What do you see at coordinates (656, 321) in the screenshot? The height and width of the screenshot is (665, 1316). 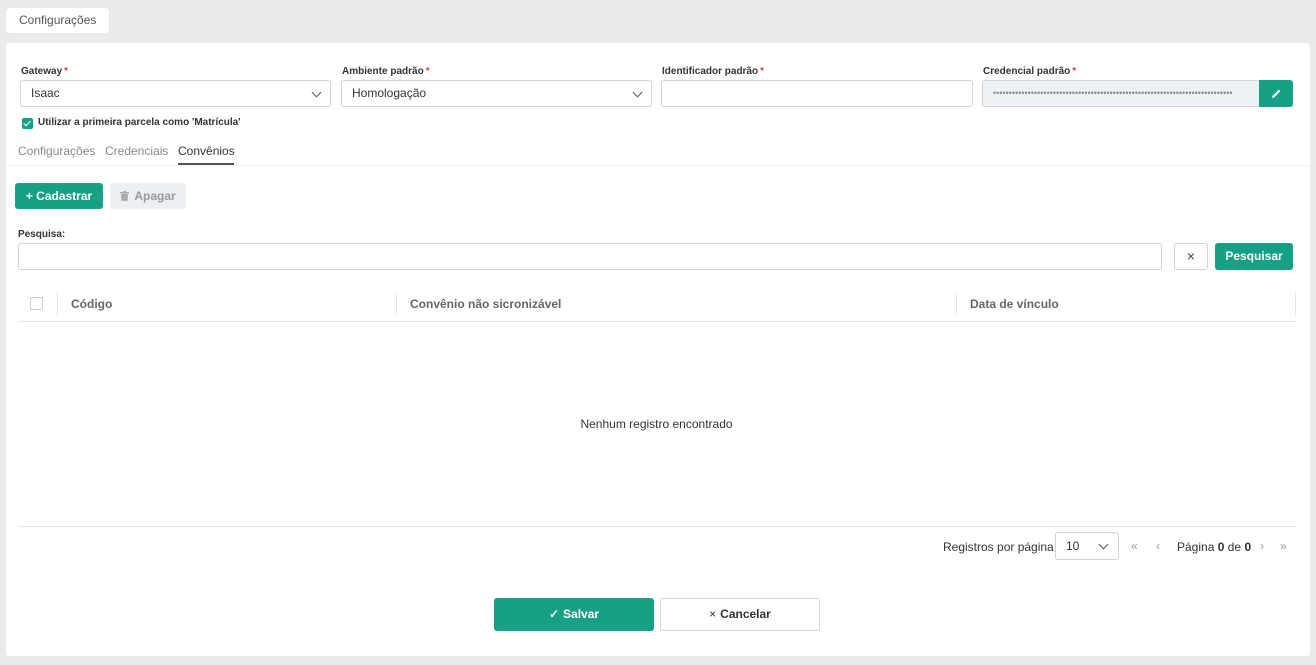 I see `table-header-border` at bounding box center [656, 321].